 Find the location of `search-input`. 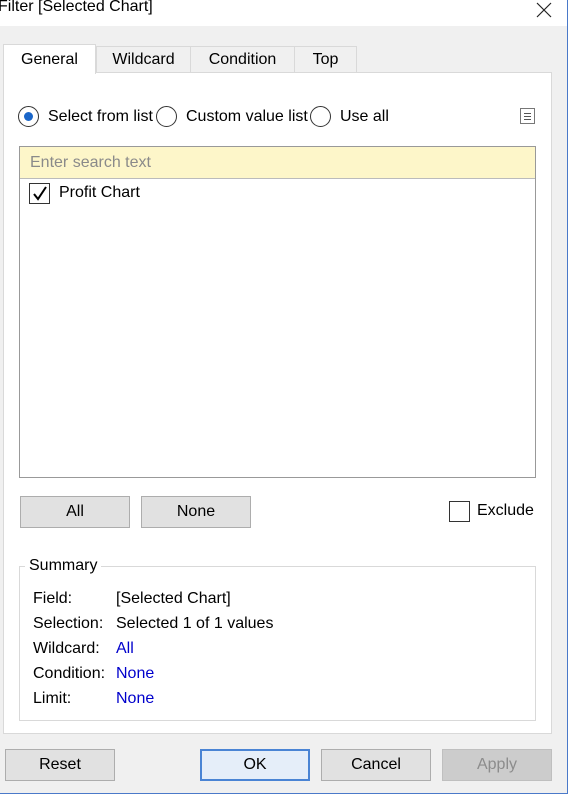

search-input is located at coordinates (277, 163).